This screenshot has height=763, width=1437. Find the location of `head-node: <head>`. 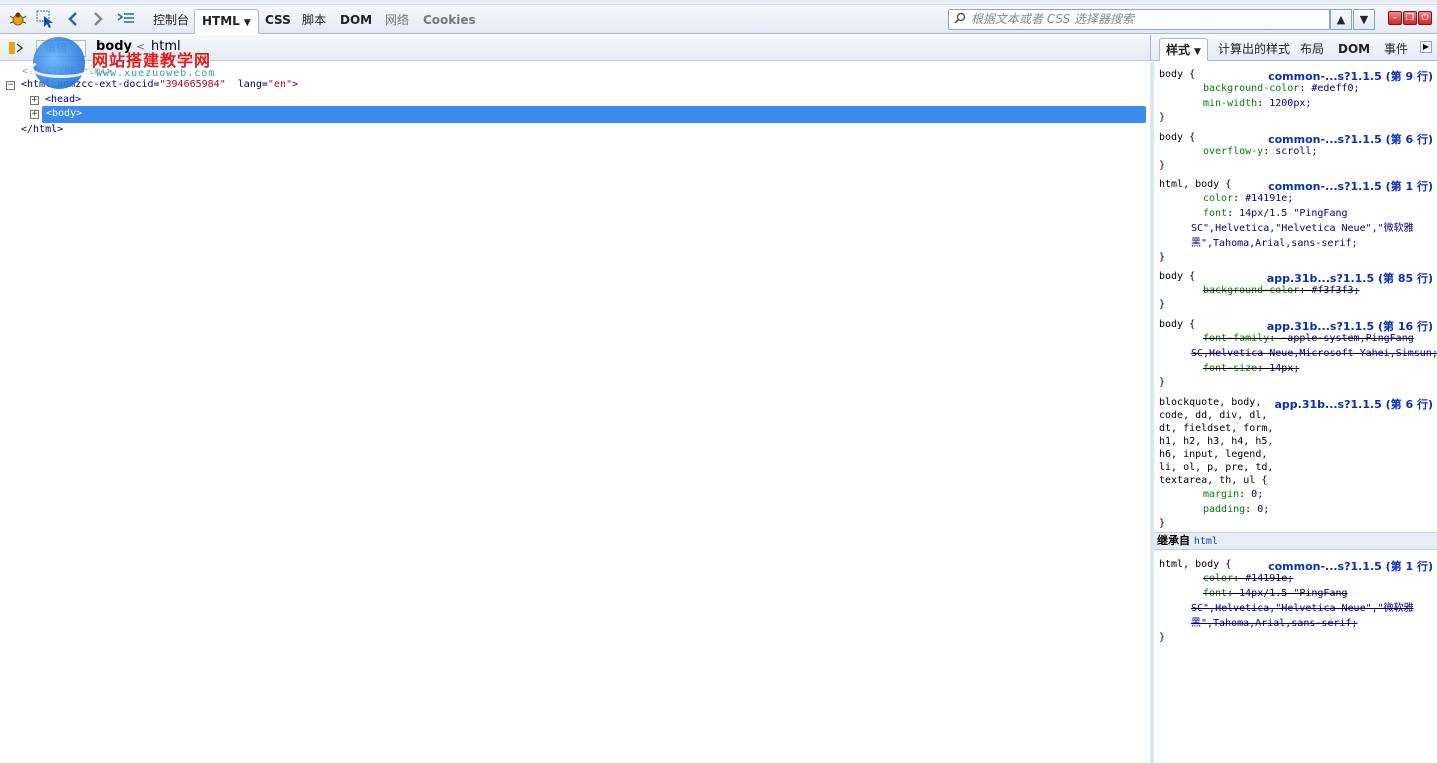

head-node: <head> is located at coordinates (63, 99).